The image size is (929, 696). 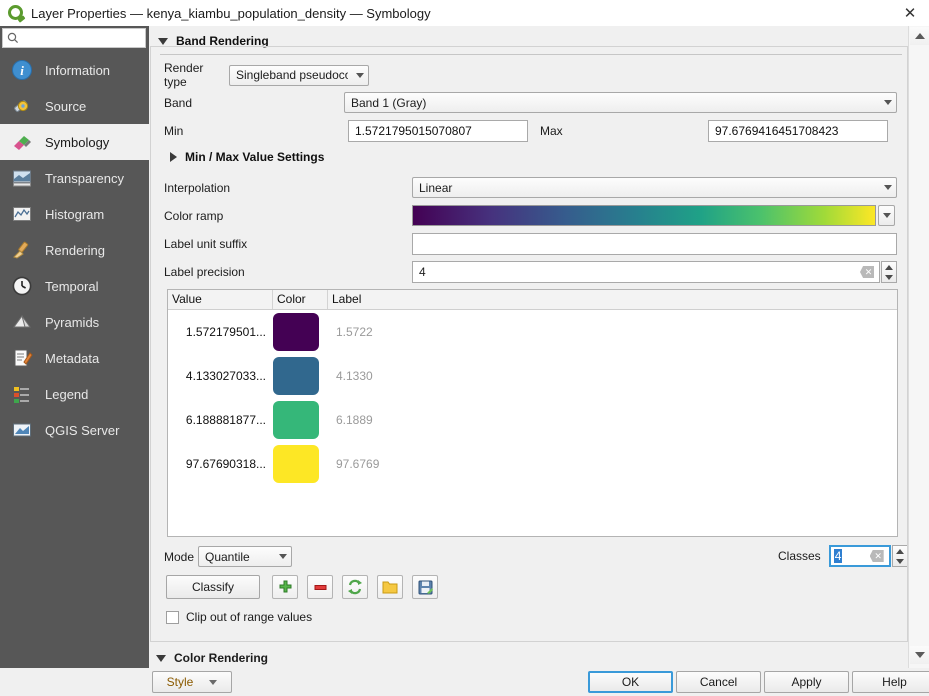 What do you see at coordinates (82, 430) in the screenshot?
I see `sidebar-item-label: QGIS Server` at bounding box center [82, 430].